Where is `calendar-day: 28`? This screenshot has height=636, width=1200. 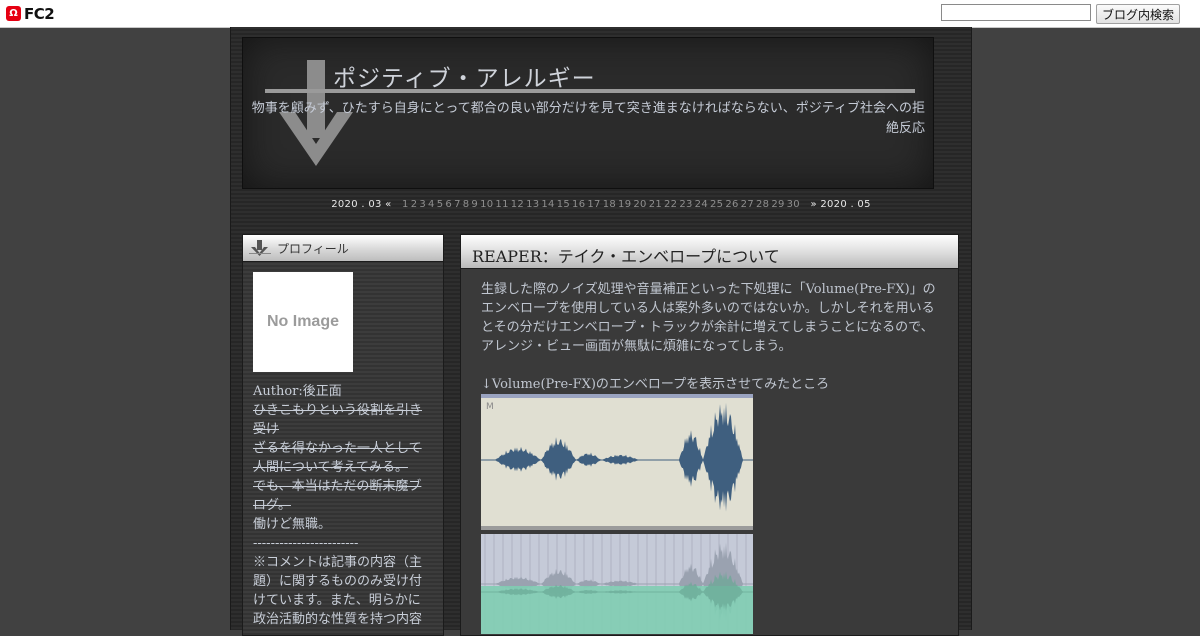 calendar-day: 28 is located at coordinates (762, 204).